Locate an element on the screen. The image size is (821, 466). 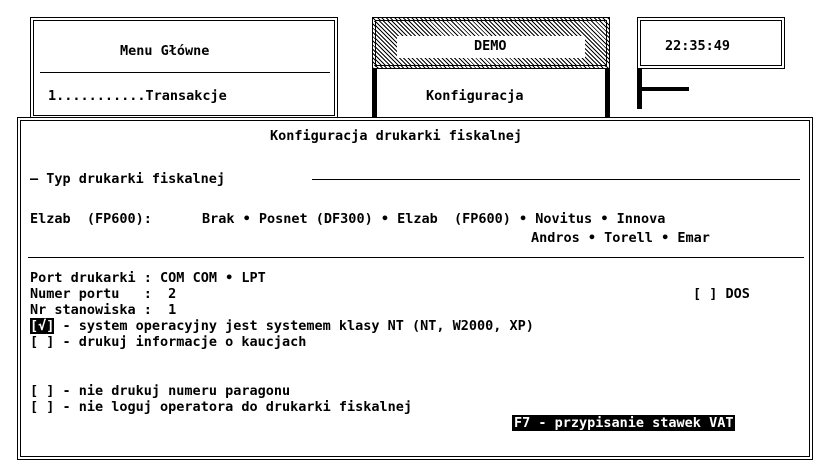
checkbox-operator-mark: [ ] is located at coordinates (42, 407).